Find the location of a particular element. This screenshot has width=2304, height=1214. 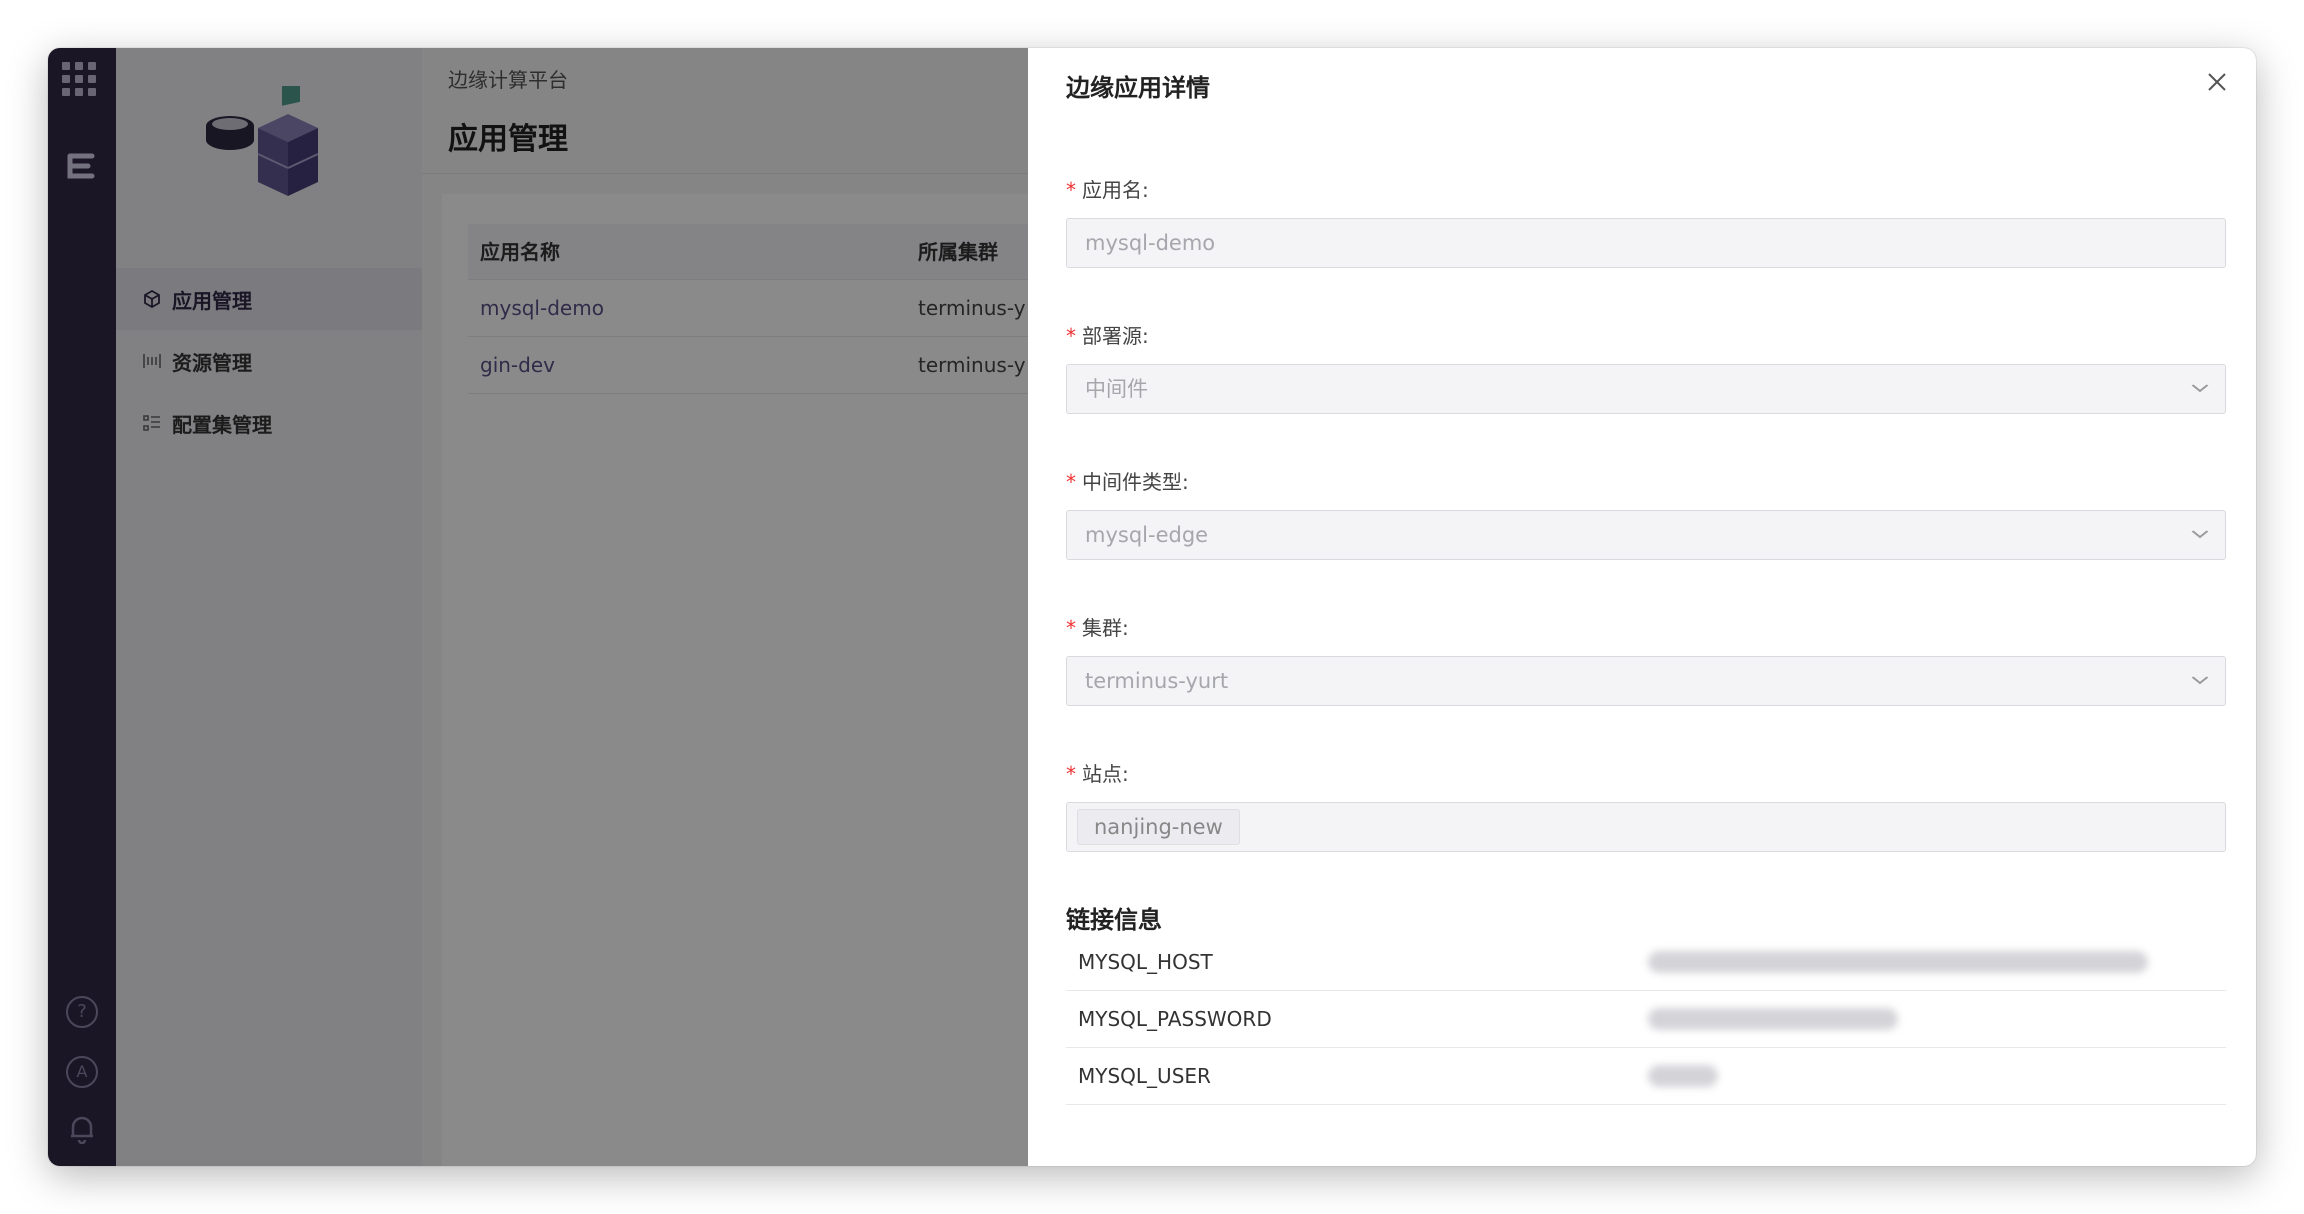

middleware-type-label: * 中间件类型: is located at coordinates (1127, 482).